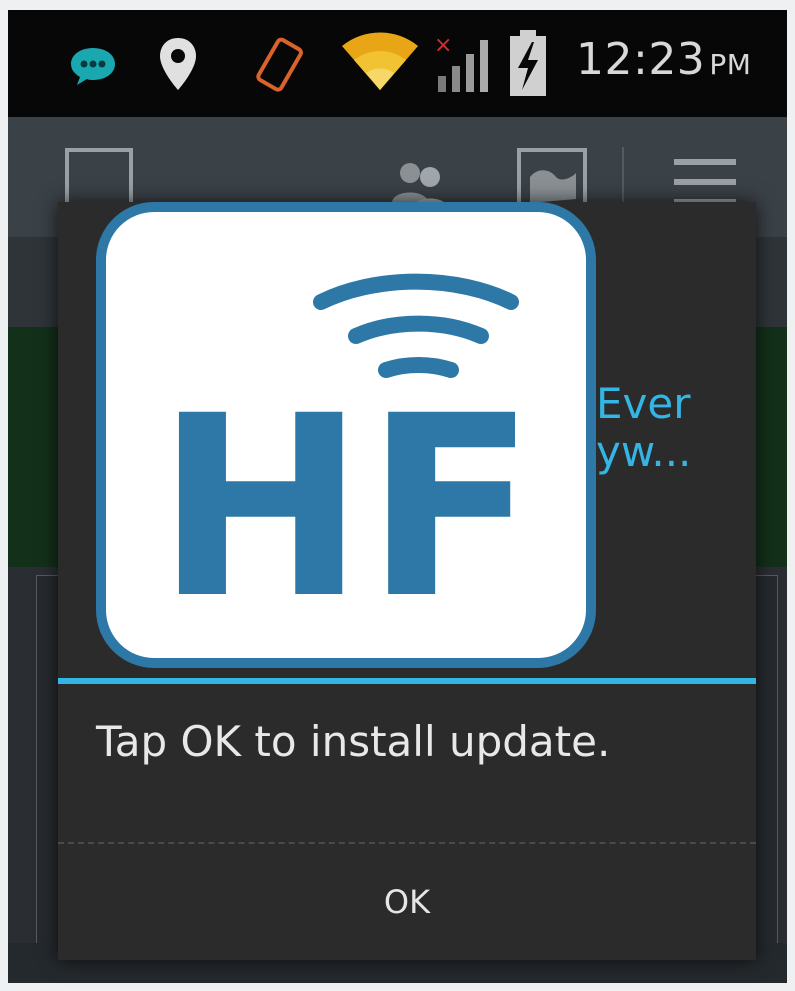 This screenshot has height=991, width=795. I want to click on location-pin-icon, so click(178, 64).